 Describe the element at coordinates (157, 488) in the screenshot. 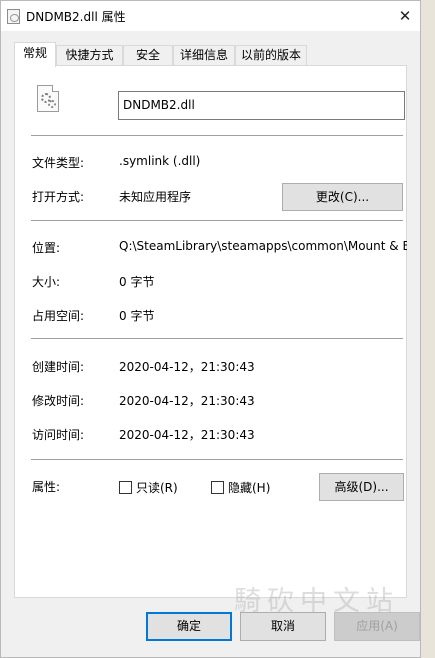

I see `readonly-label: 只读(R)` at that location.